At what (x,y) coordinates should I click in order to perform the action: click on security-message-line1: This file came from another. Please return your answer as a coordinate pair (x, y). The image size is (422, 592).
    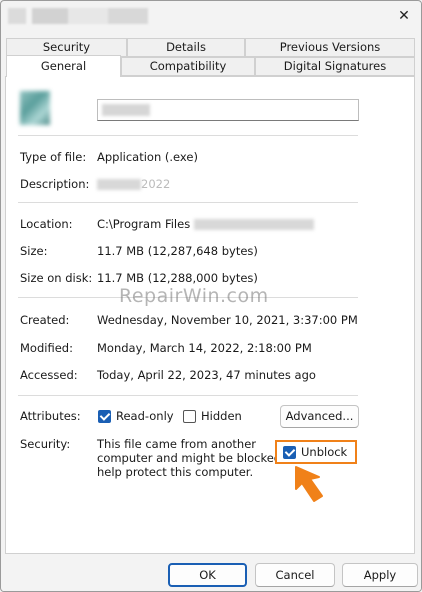
    Looking at the image, I should click on (177, 444).